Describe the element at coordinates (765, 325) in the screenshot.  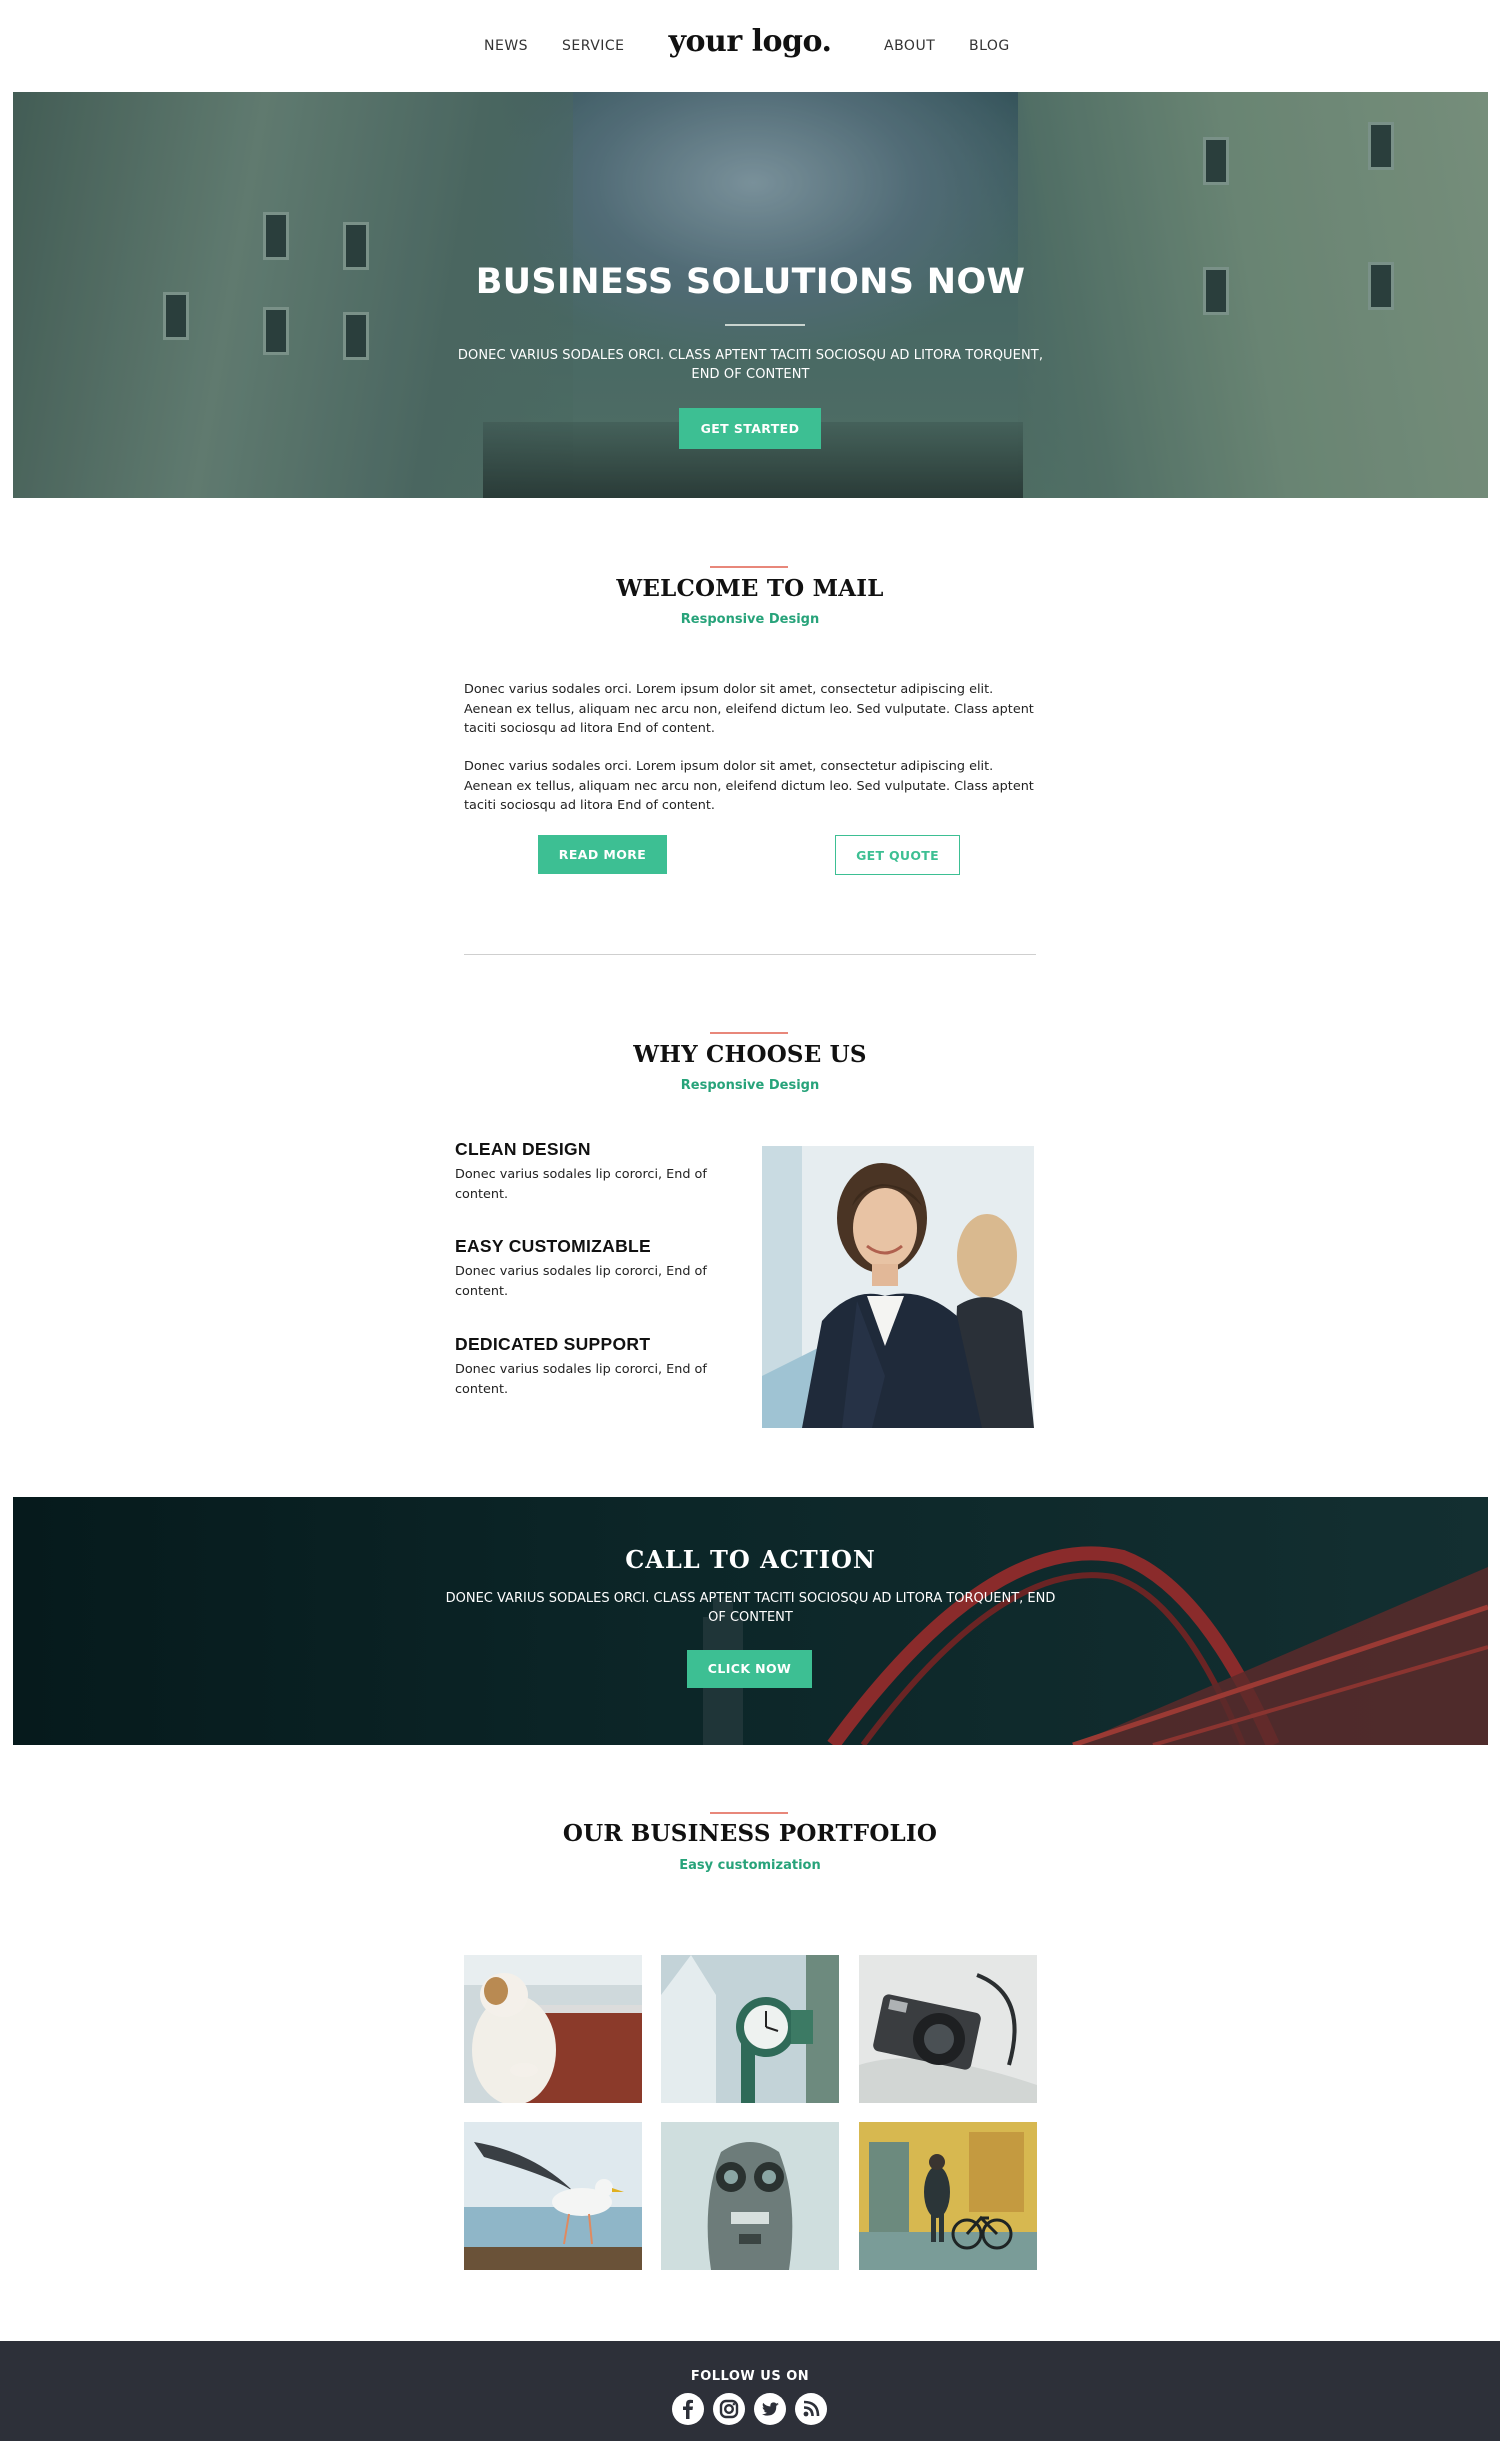
I see `hero-divider` at that location.